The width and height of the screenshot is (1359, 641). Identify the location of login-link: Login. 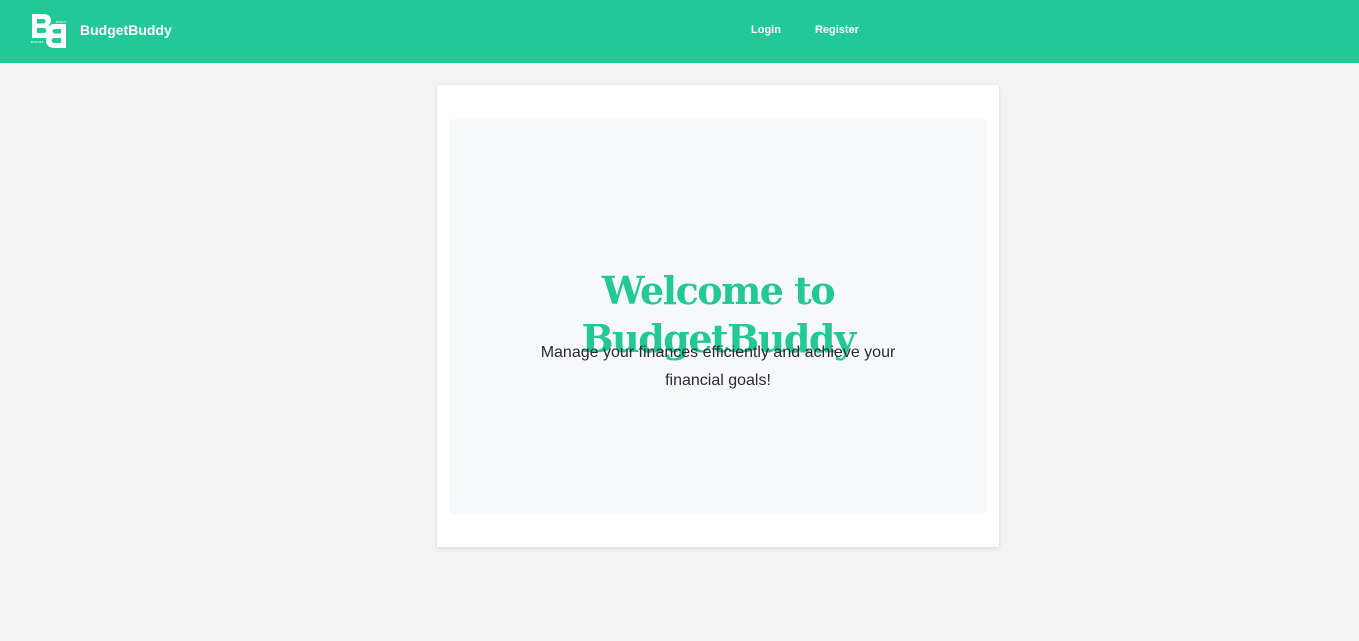
(766, 30).